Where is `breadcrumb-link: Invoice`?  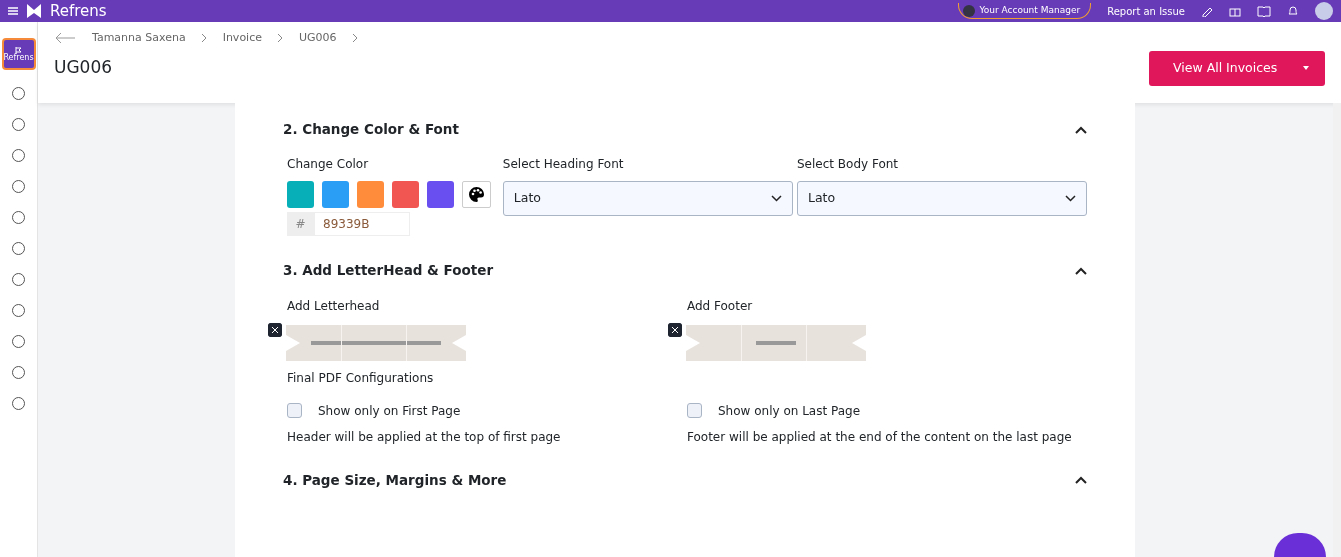 breadcrumb-link: Invoice is located at coordinates (242, 38).